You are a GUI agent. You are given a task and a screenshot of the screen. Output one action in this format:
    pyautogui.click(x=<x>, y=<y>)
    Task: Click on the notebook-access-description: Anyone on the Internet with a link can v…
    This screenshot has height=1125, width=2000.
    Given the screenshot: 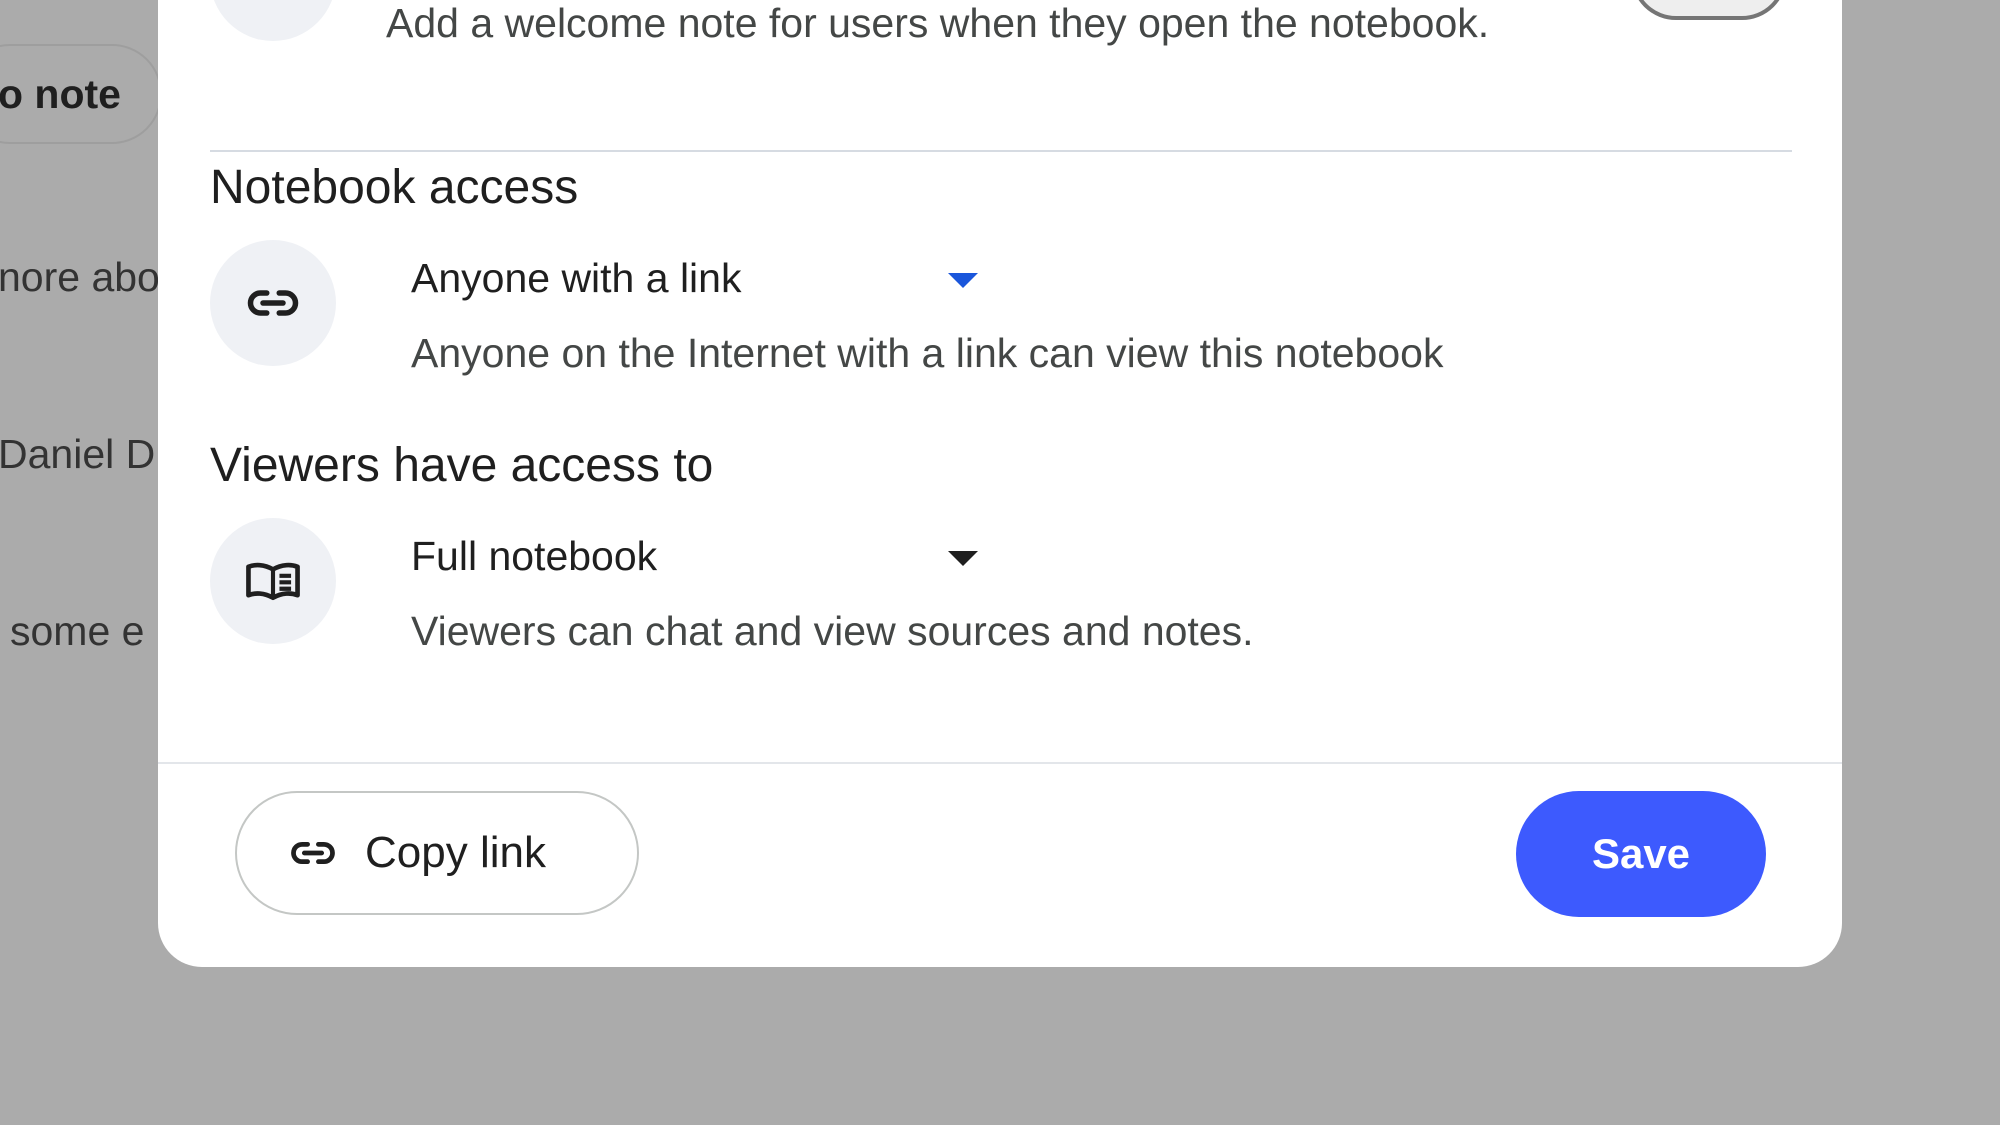 What is the action you would take?
    pyautogui.click(x=927, y=353)
    